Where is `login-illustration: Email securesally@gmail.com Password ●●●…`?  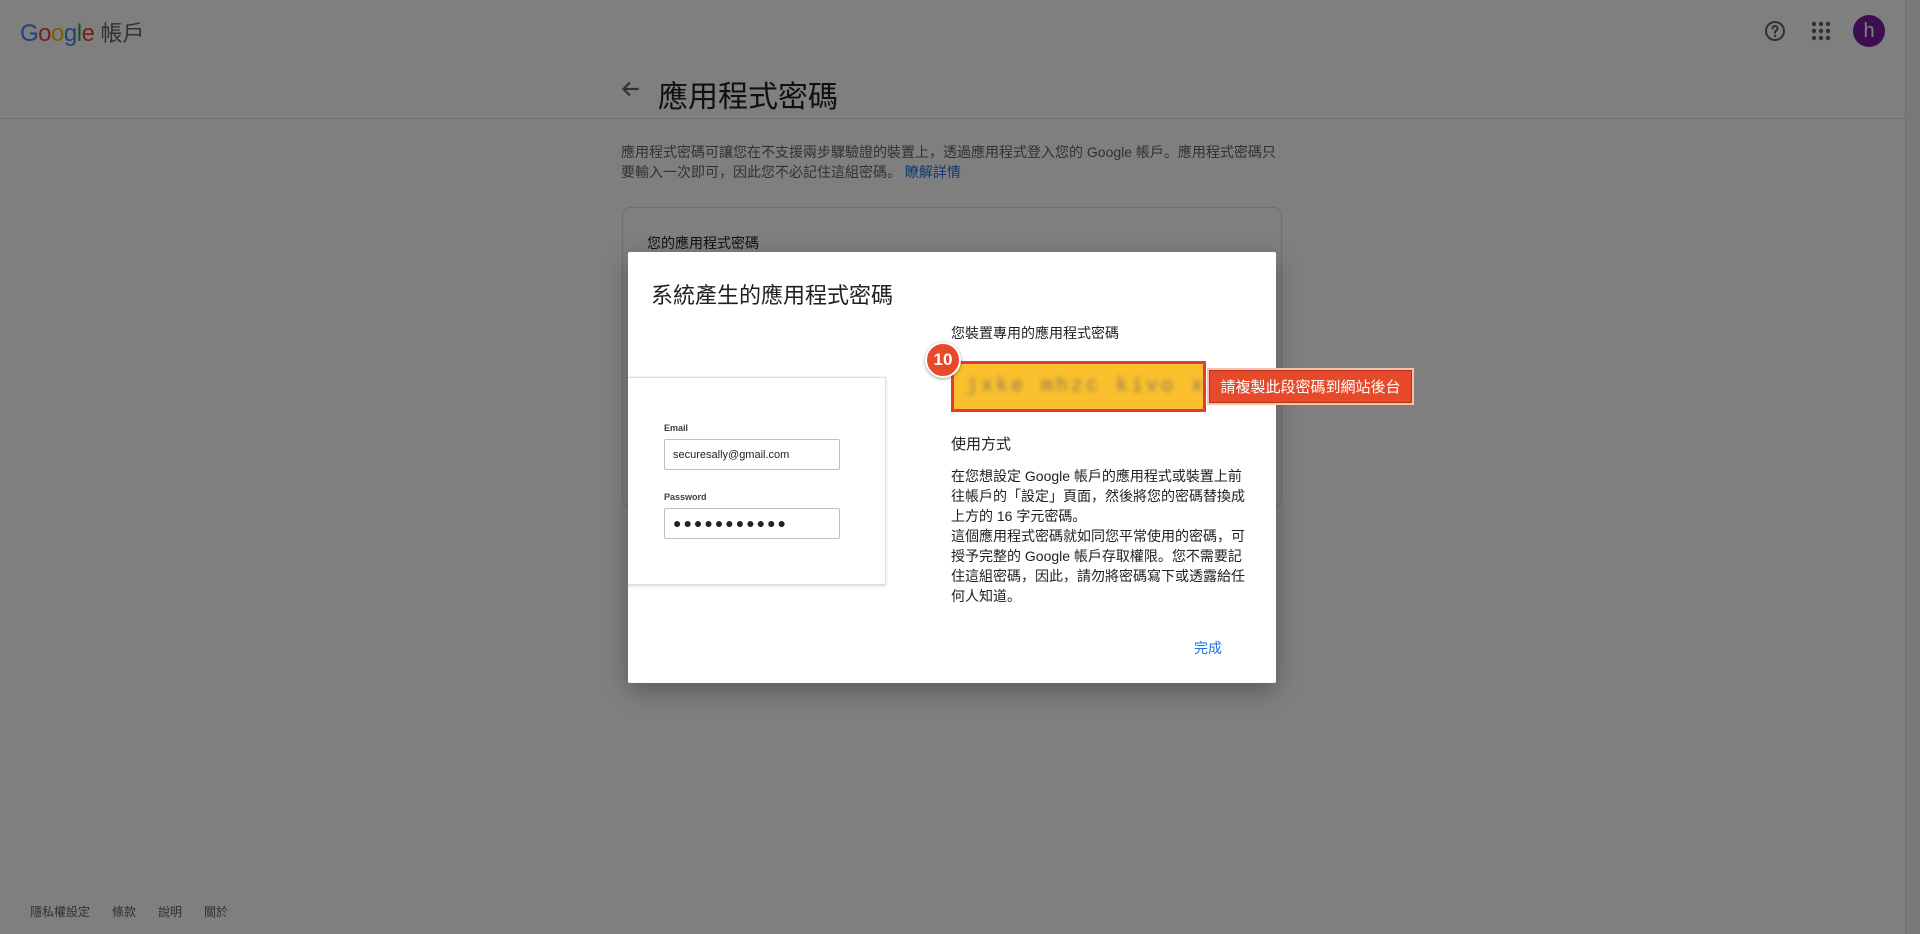
login-illustration: Email securesally@gmail.com Password ●●●… is located at coordinates (757, 481).